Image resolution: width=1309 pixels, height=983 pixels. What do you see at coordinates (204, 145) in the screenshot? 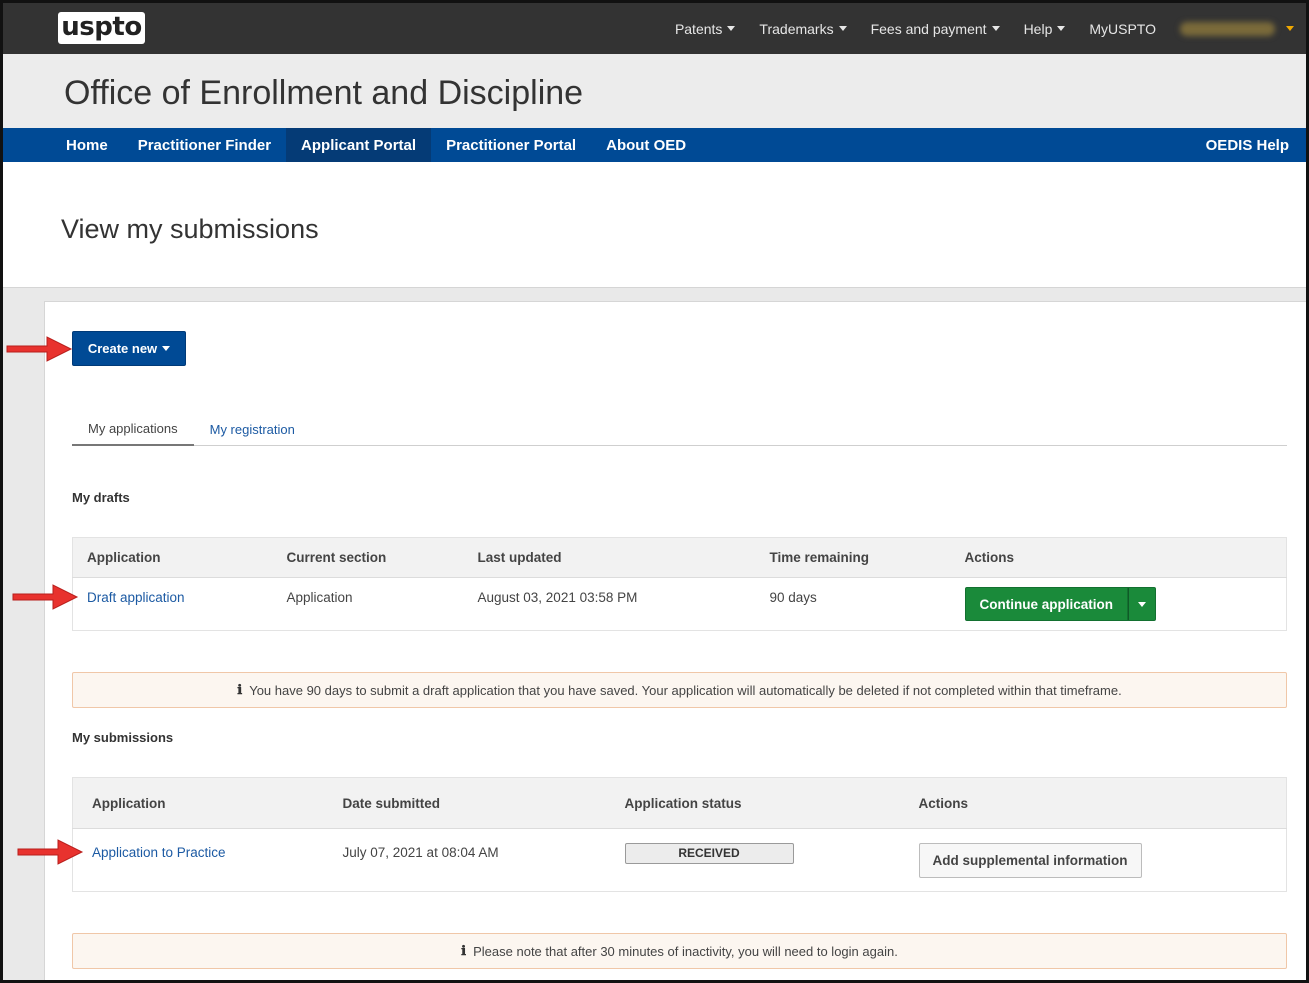
I see `nav-practitioner-finder: Practitioner Finder` at bounding box center [204, 145].